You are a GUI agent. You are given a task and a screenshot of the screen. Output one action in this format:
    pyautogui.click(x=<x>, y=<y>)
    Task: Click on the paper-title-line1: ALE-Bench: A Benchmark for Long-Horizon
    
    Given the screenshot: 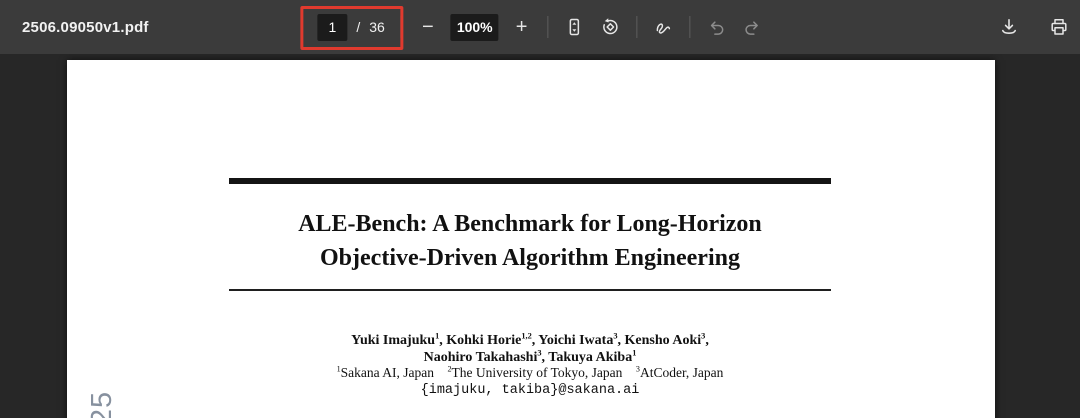 What is the action you would take?
    pyautogui.click(x=530, y=224)
    